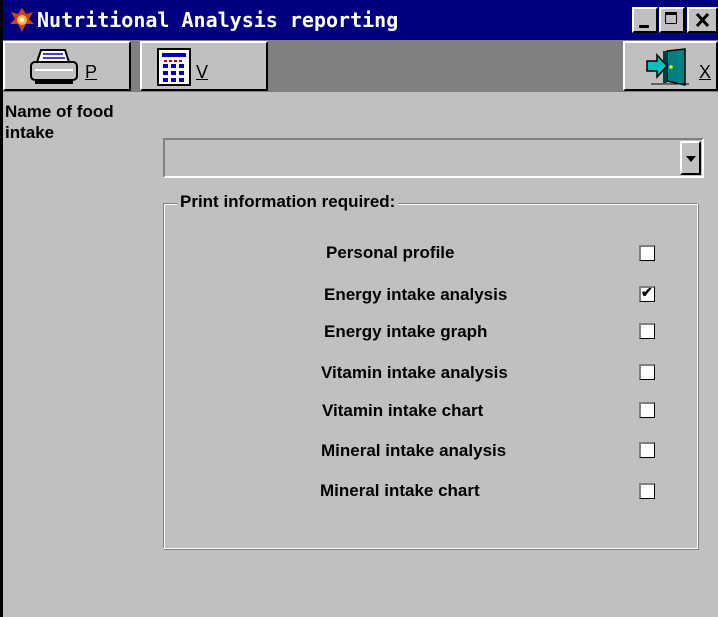 Image resolution: width=718 pixels, height=617 pixels. What do you see at coordinates (406, 331) in the screenshot?
I see `option-label-energy-intake-graph: Energy intake graph` at bounding box center [406, 331].